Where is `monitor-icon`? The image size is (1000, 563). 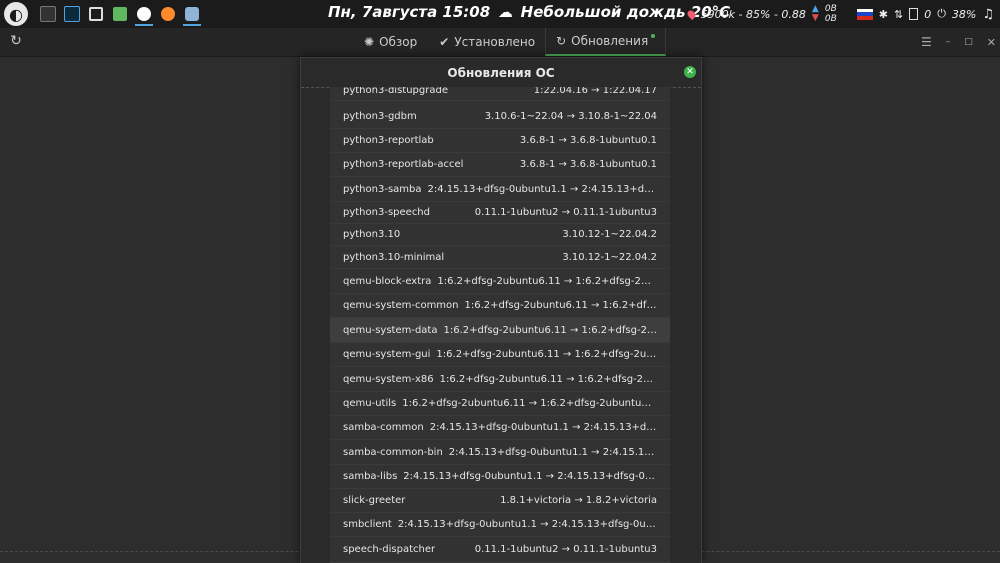 monitor-icon is located at coordinates (72, 14).